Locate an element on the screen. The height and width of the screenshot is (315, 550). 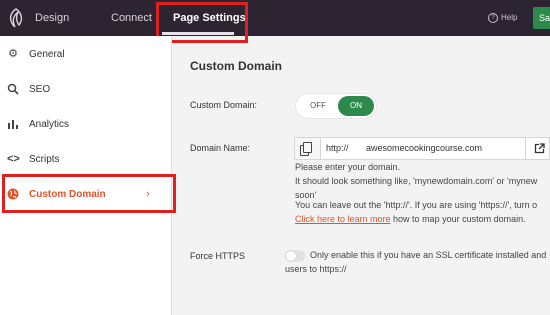
sidebar-highlight-box is located at coordinates (89, 193).